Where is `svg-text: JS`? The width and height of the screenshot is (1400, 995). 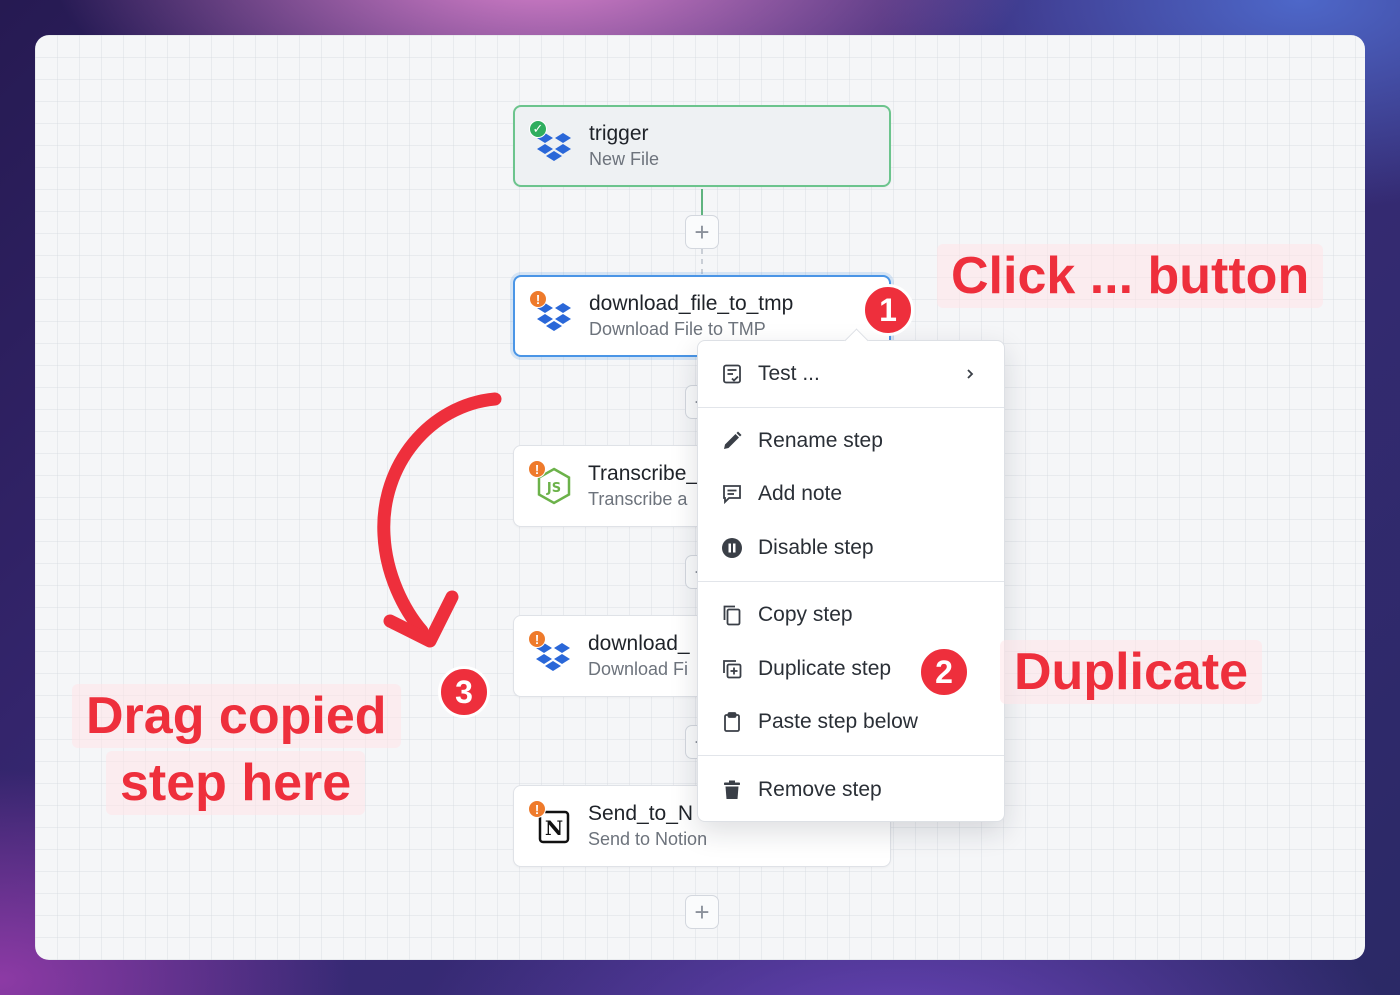 svg-text: JS is located at coordinates (553, 488).